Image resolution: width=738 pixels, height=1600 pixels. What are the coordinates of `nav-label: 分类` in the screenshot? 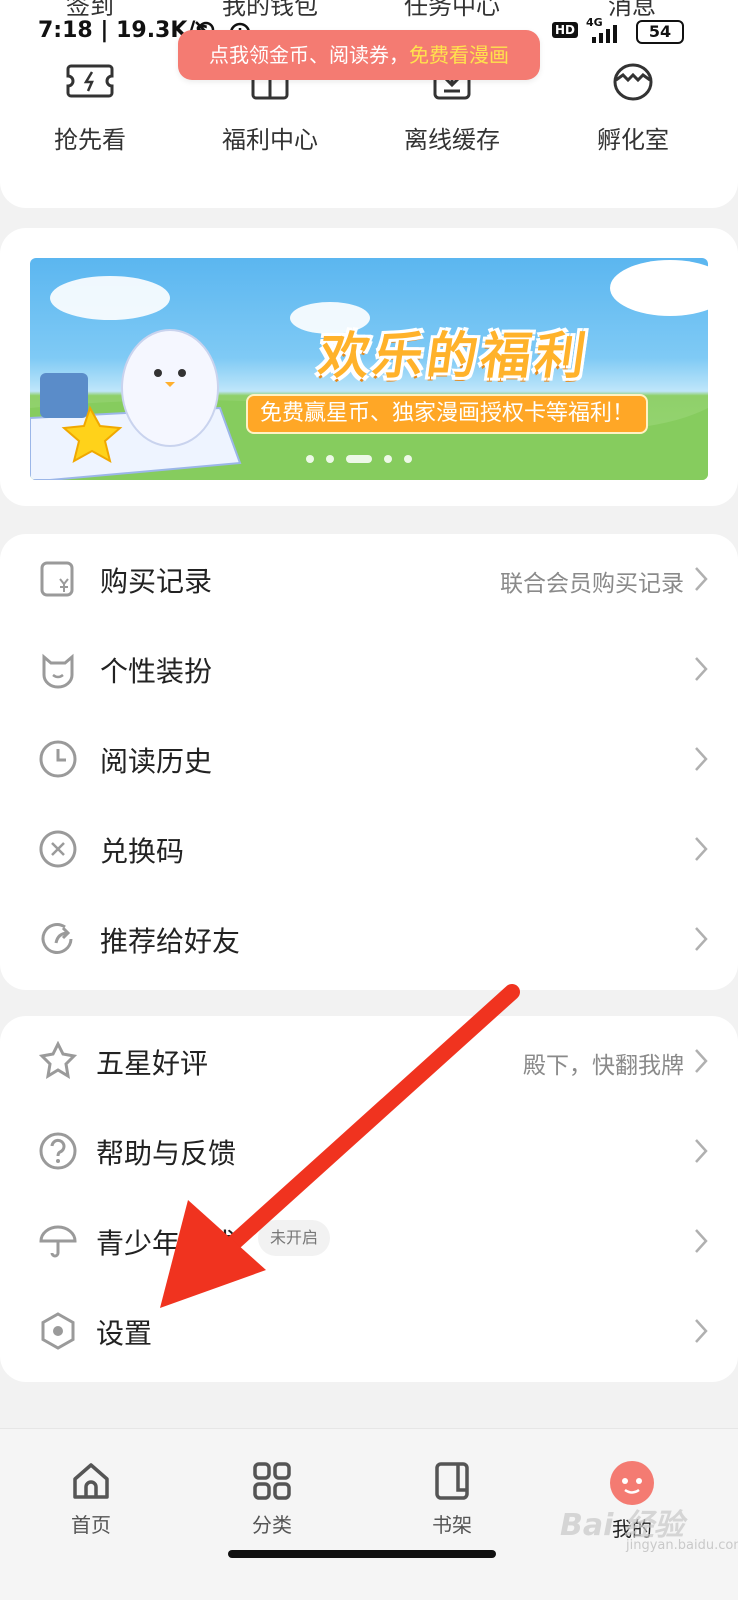 It's located at (272, 1525).